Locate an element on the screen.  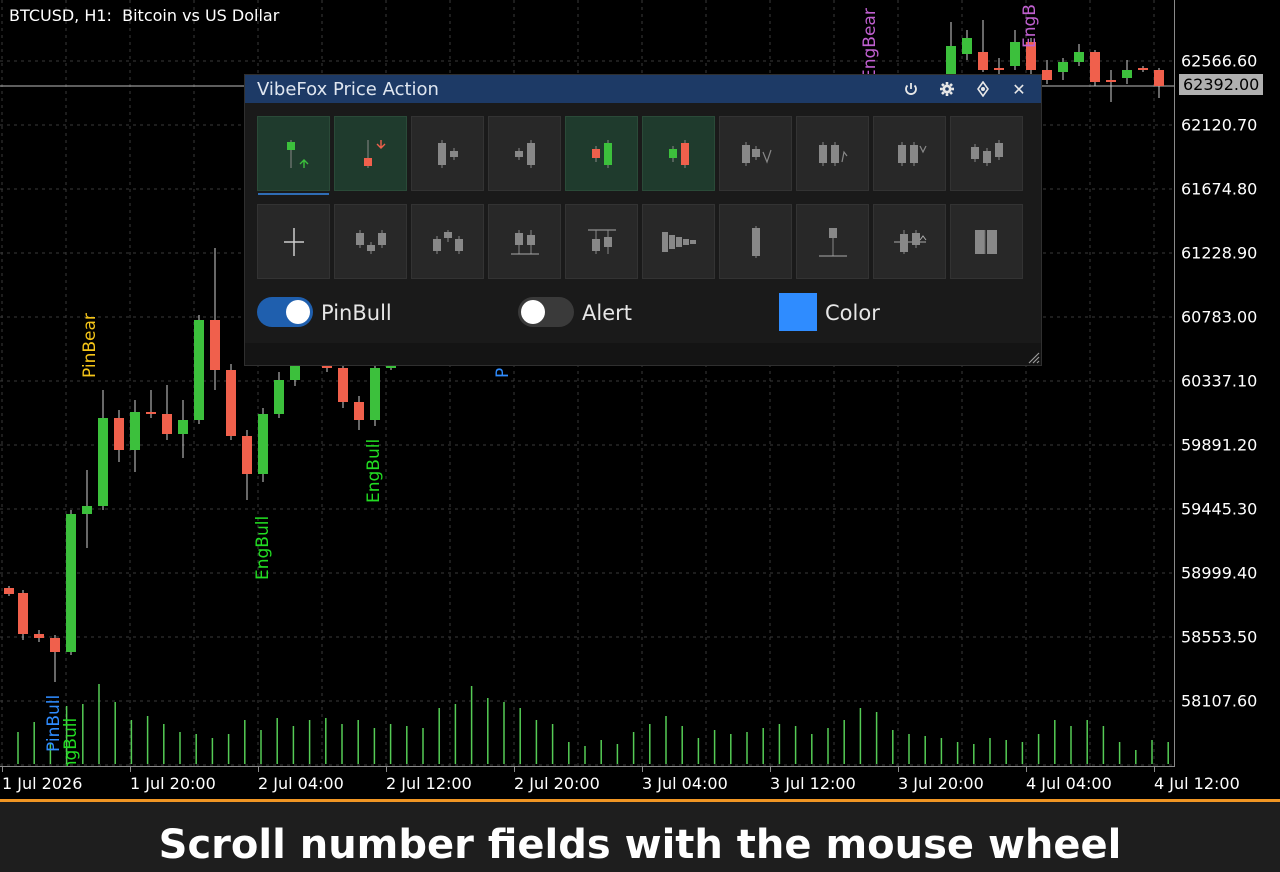
pattern-button-engulfing-bull is located at coordinates (601, 153).